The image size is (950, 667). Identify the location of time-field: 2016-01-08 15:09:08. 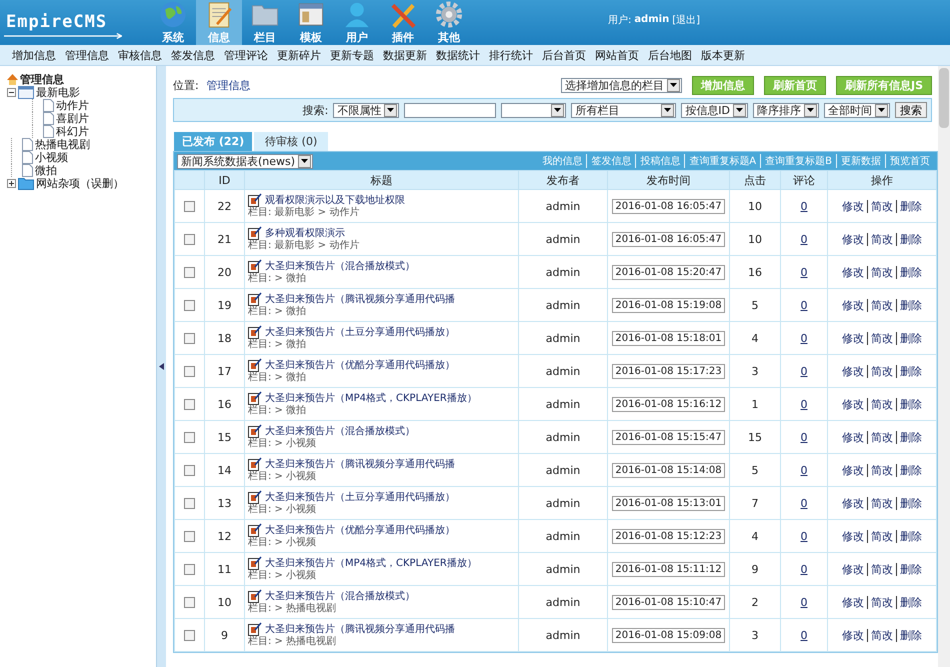
(668, 635).